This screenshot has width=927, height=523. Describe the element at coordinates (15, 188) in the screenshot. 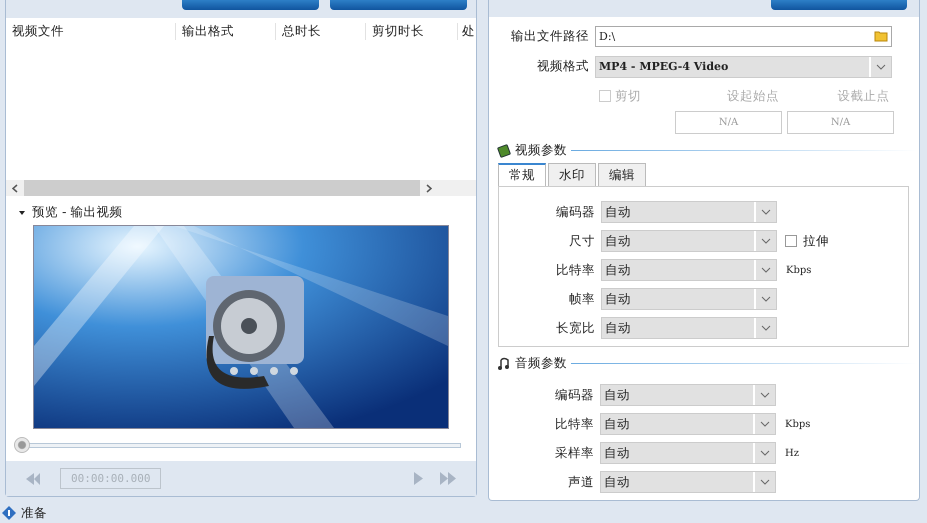

I see `scroll-left-icon` at that location.